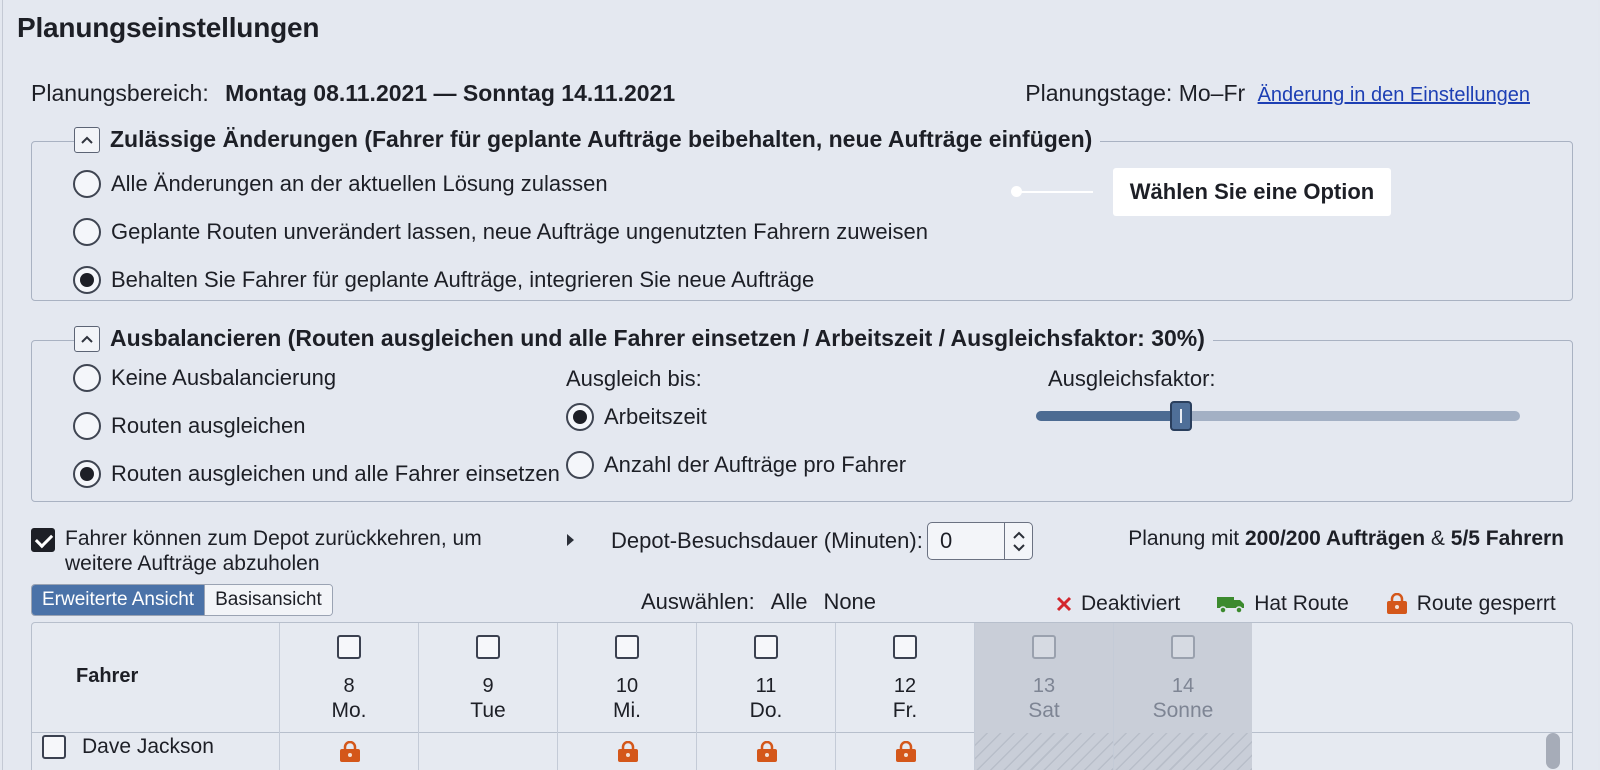  What do you see at coordinates (118, 600) in the screenshot?
I see `tab-extended-view: Erweiterte Ansicht` at bounding box center [118, 600].